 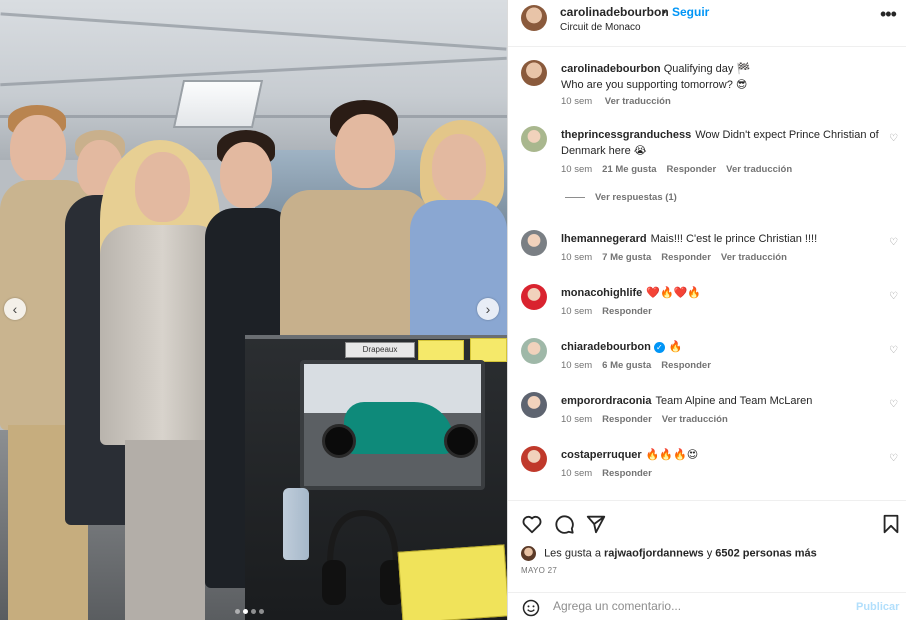 I want to click on carousel-dots, so click(x=249, y=611).